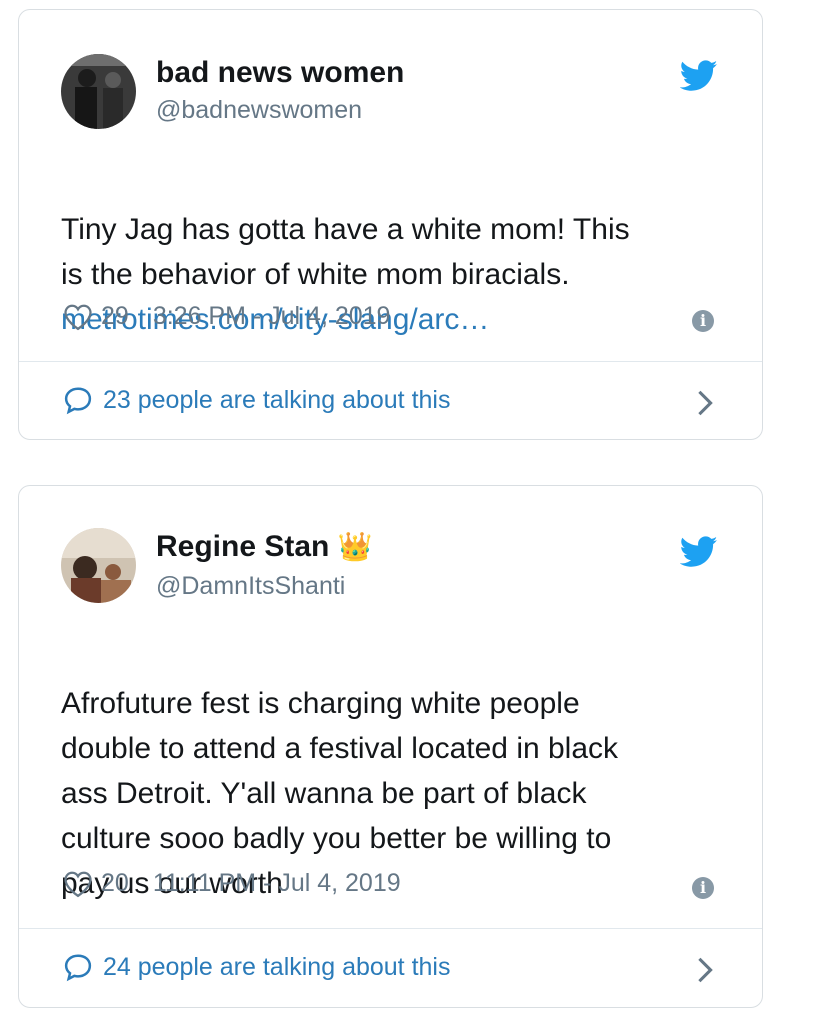  What do you see at coordinates (277, 399) in the screenshot?
I see `talking-text: 23 people are talking about this` at bounding box center [277, 399].